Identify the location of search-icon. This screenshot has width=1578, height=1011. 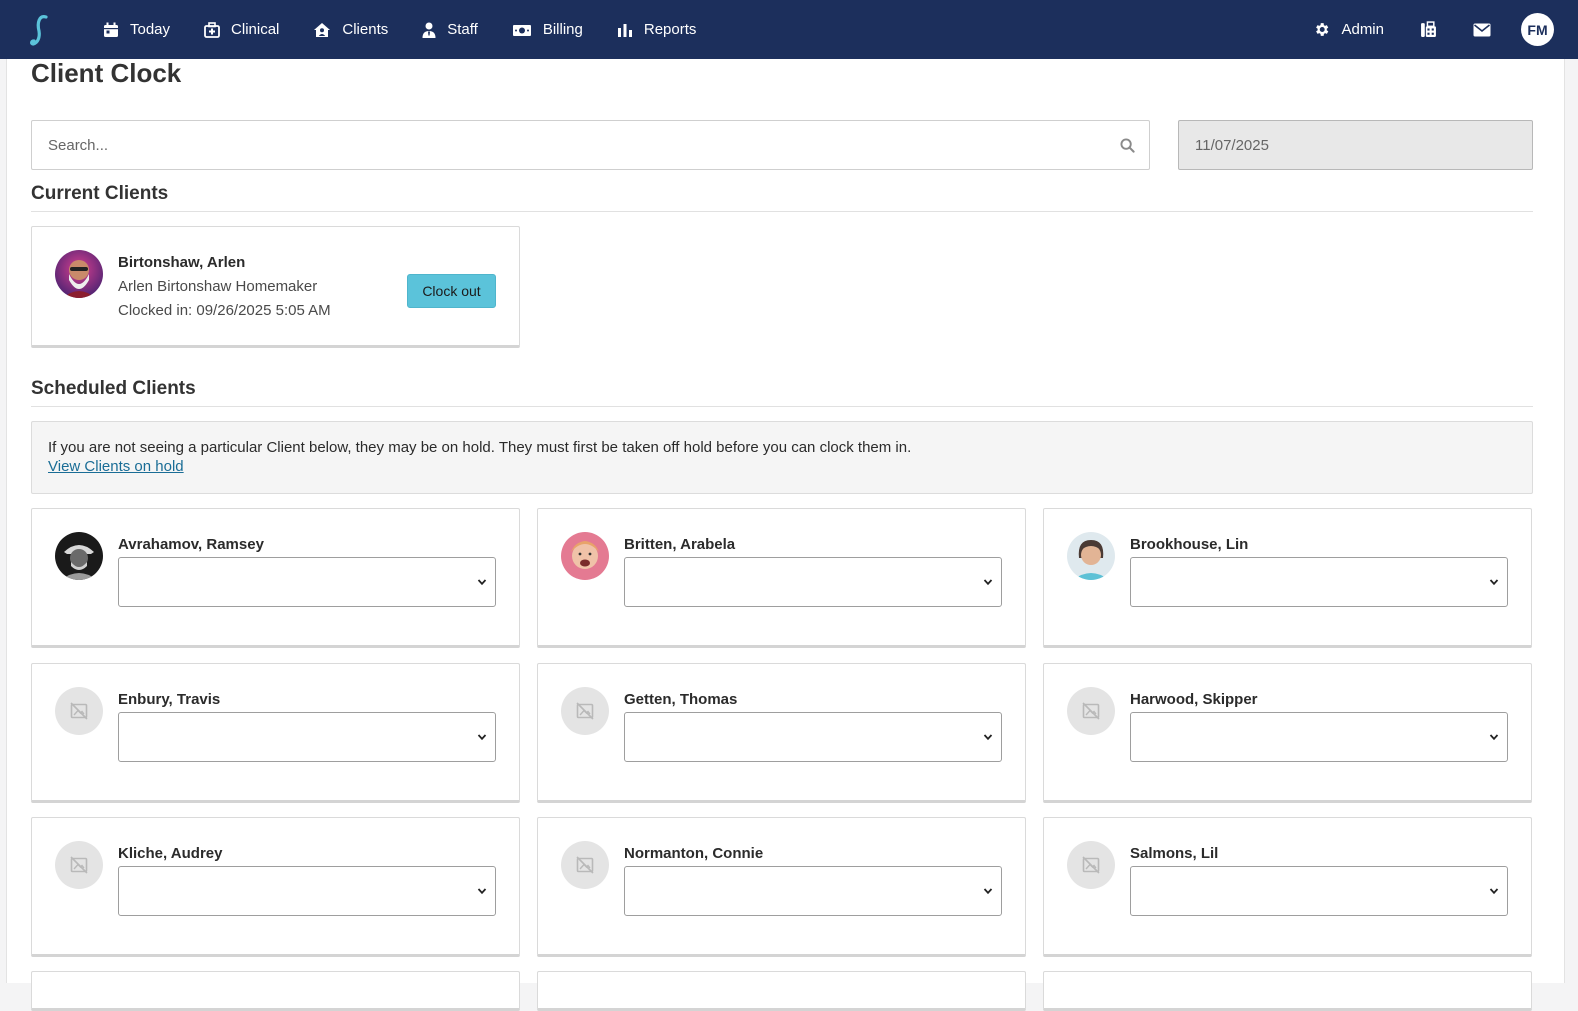
(1127, 145).